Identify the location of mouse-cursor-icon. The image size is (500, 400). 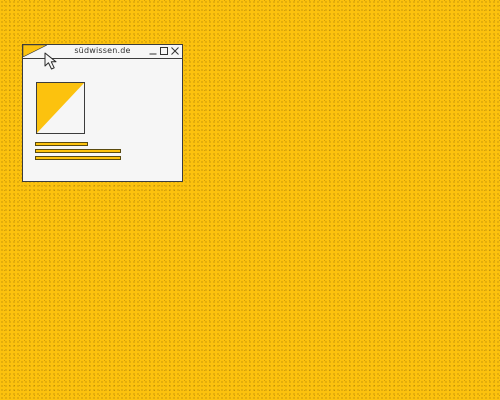
(50, 61).